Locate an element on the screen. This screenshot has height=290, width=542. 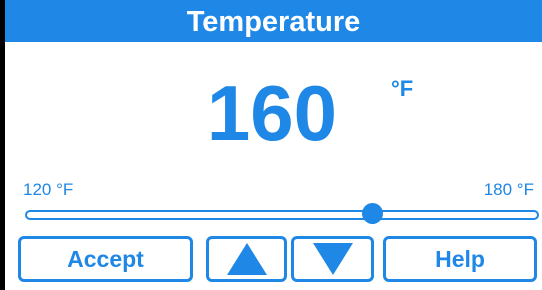
page-title: Temperature is located at coordinates (273, 21).